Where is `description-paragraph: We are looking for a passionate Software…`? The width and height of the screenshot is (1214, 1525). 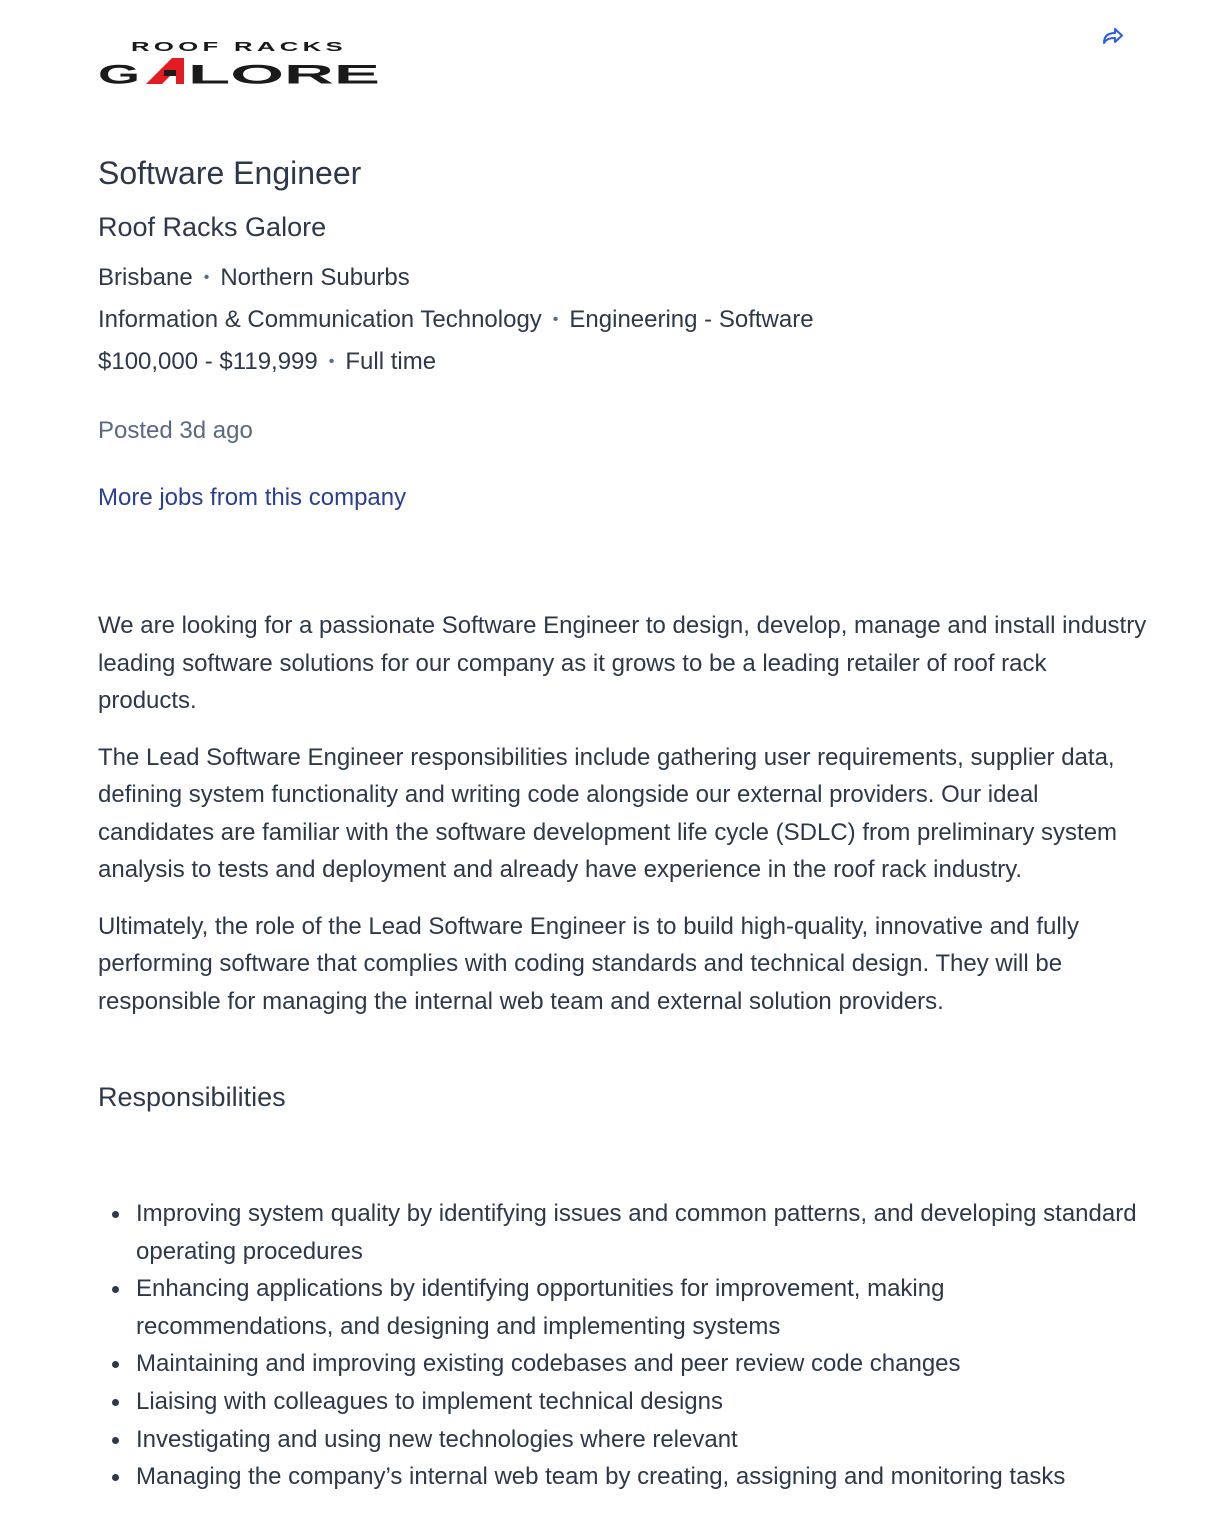 description-paragraph: We are looking for a passionate Software… is located at coordinates (622, 663).